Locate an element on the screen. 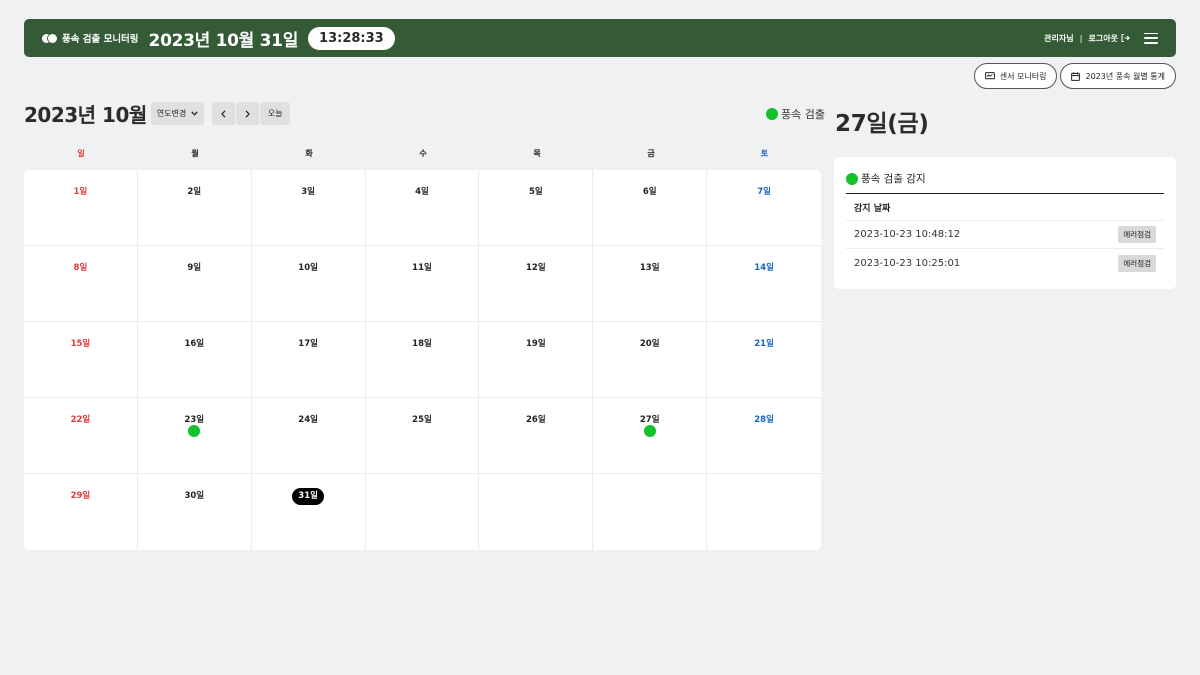  day-number: 1일 is located at coordinates (80, 192).